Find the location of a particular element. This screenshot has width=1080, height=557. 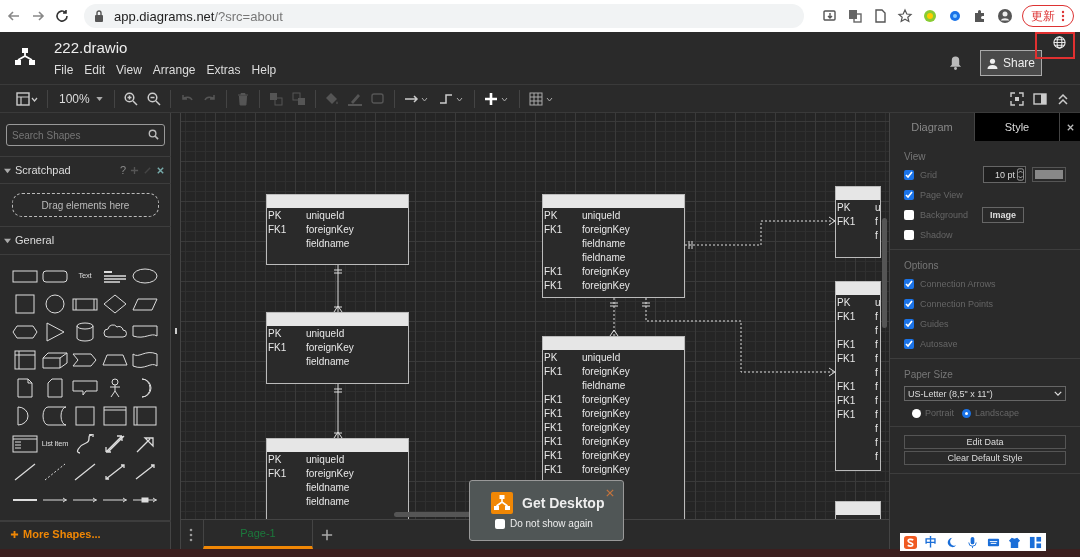

field-name: u is located at coordinates (877, 302).